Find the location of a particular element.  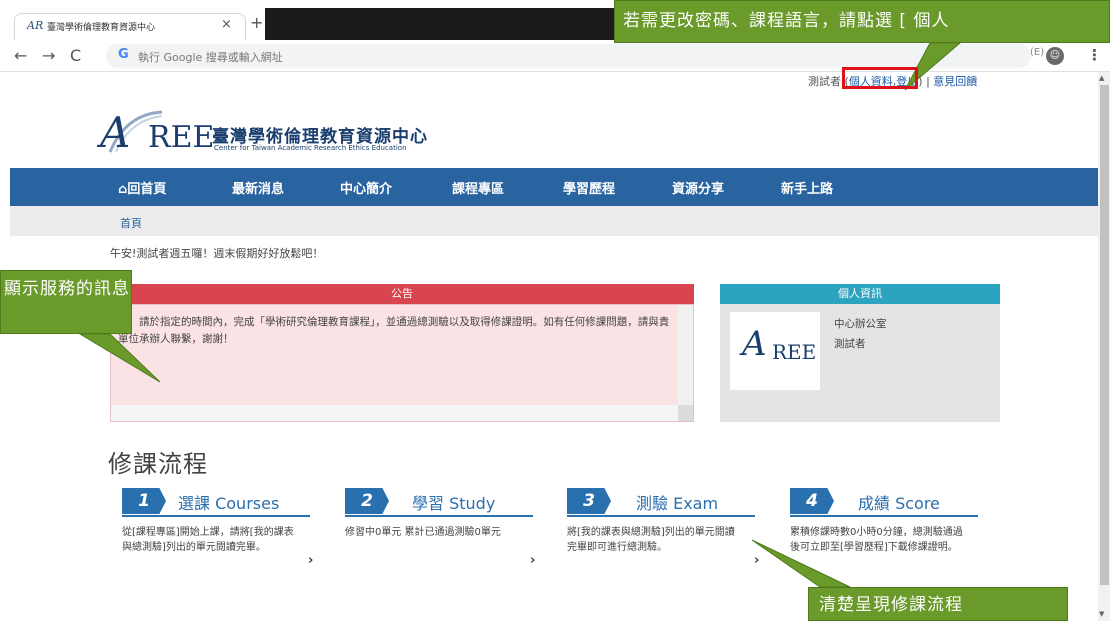

greeting-text: 午安!測試者週五囉！週末假期好好放鬆吧！ is located at coordinates (217, 253).